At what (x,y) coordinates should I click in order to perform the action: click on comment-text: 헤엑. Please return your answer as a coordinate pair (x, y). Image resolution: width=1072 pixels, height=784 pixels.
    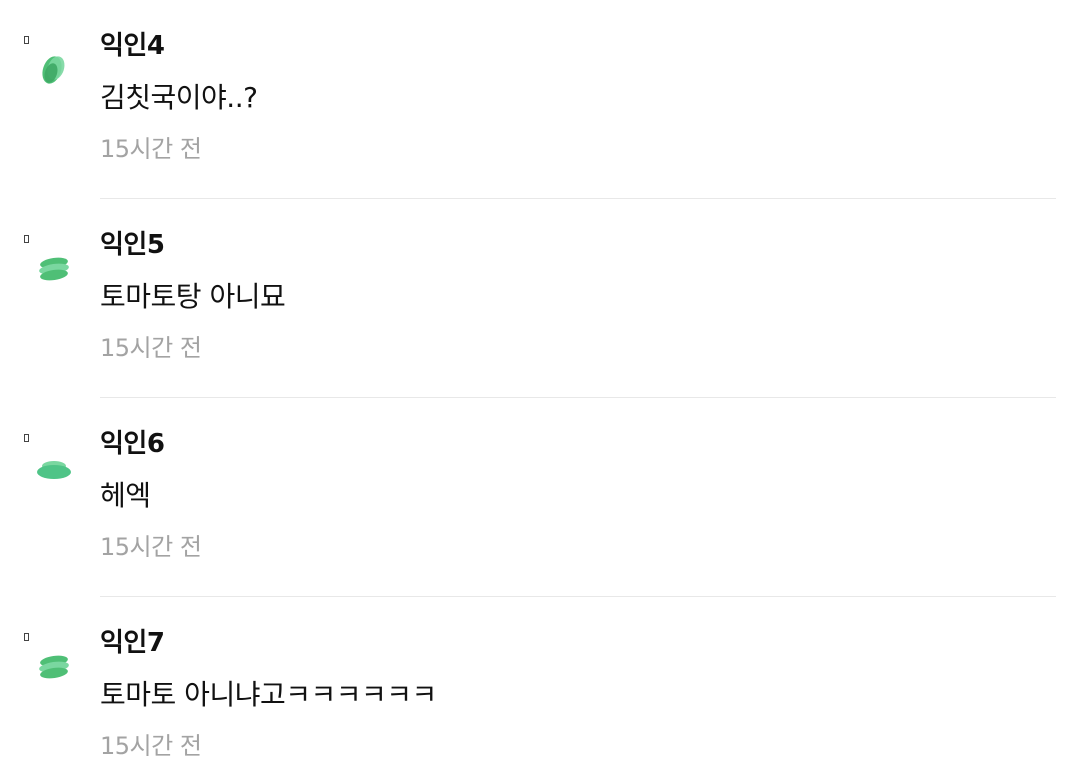
    Looking at the image, I should click on (125, 495).